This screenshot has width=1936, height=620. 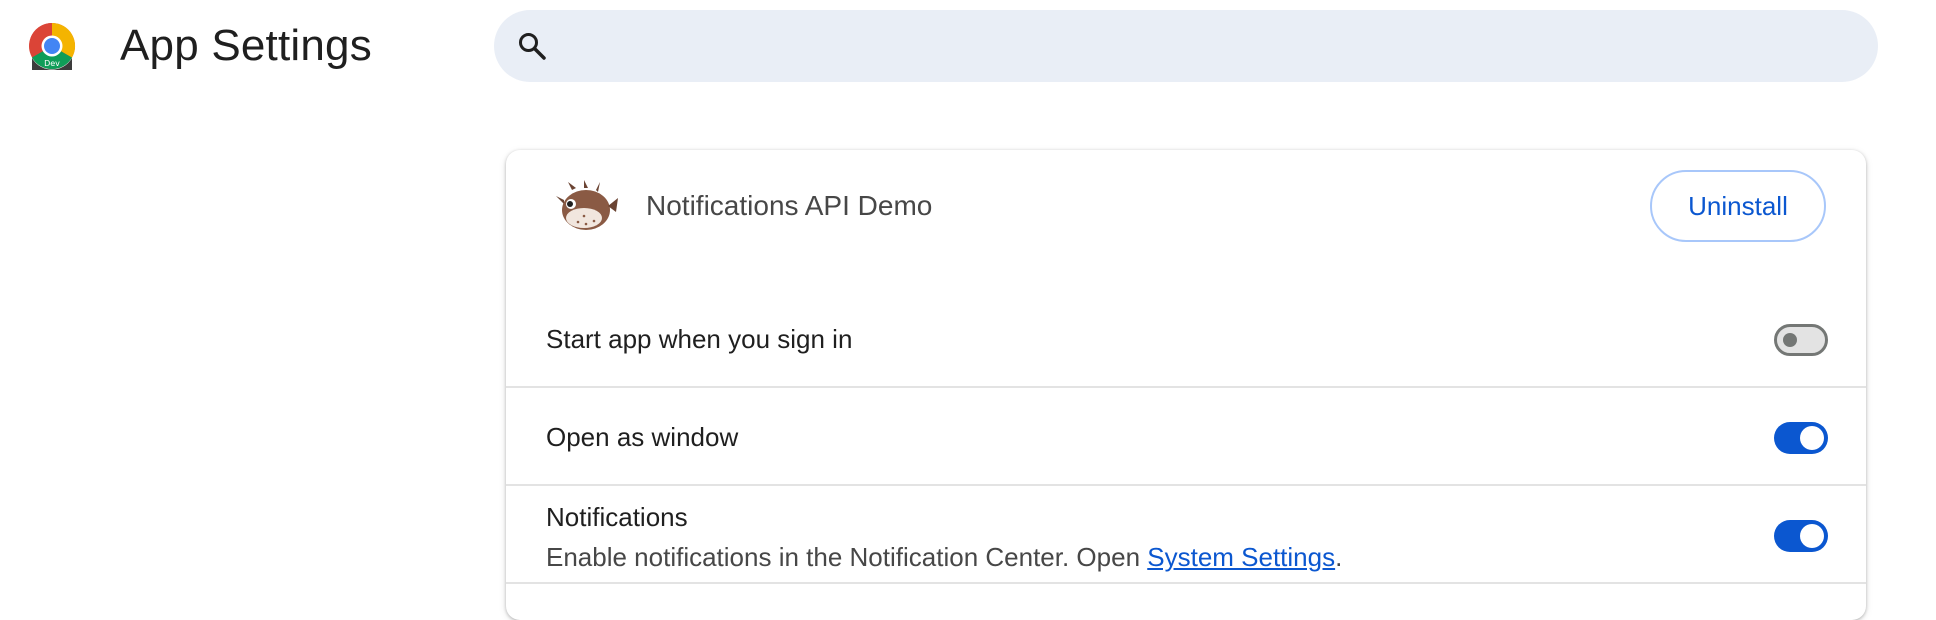 I want to click on search-icon, so click(x=532, y=46).